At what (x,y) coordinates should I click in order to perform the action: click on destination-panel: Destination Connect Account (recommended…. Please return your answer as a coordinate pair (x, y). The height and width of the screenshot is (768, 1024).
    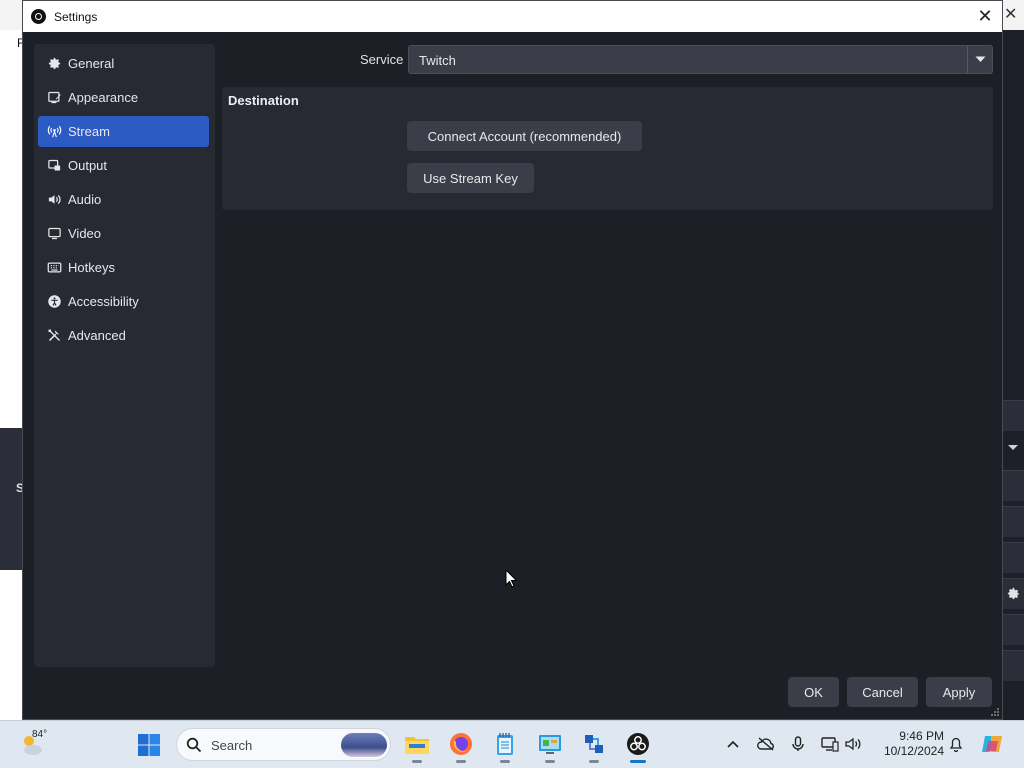
    Looking at the image, I should click on (607, 148).